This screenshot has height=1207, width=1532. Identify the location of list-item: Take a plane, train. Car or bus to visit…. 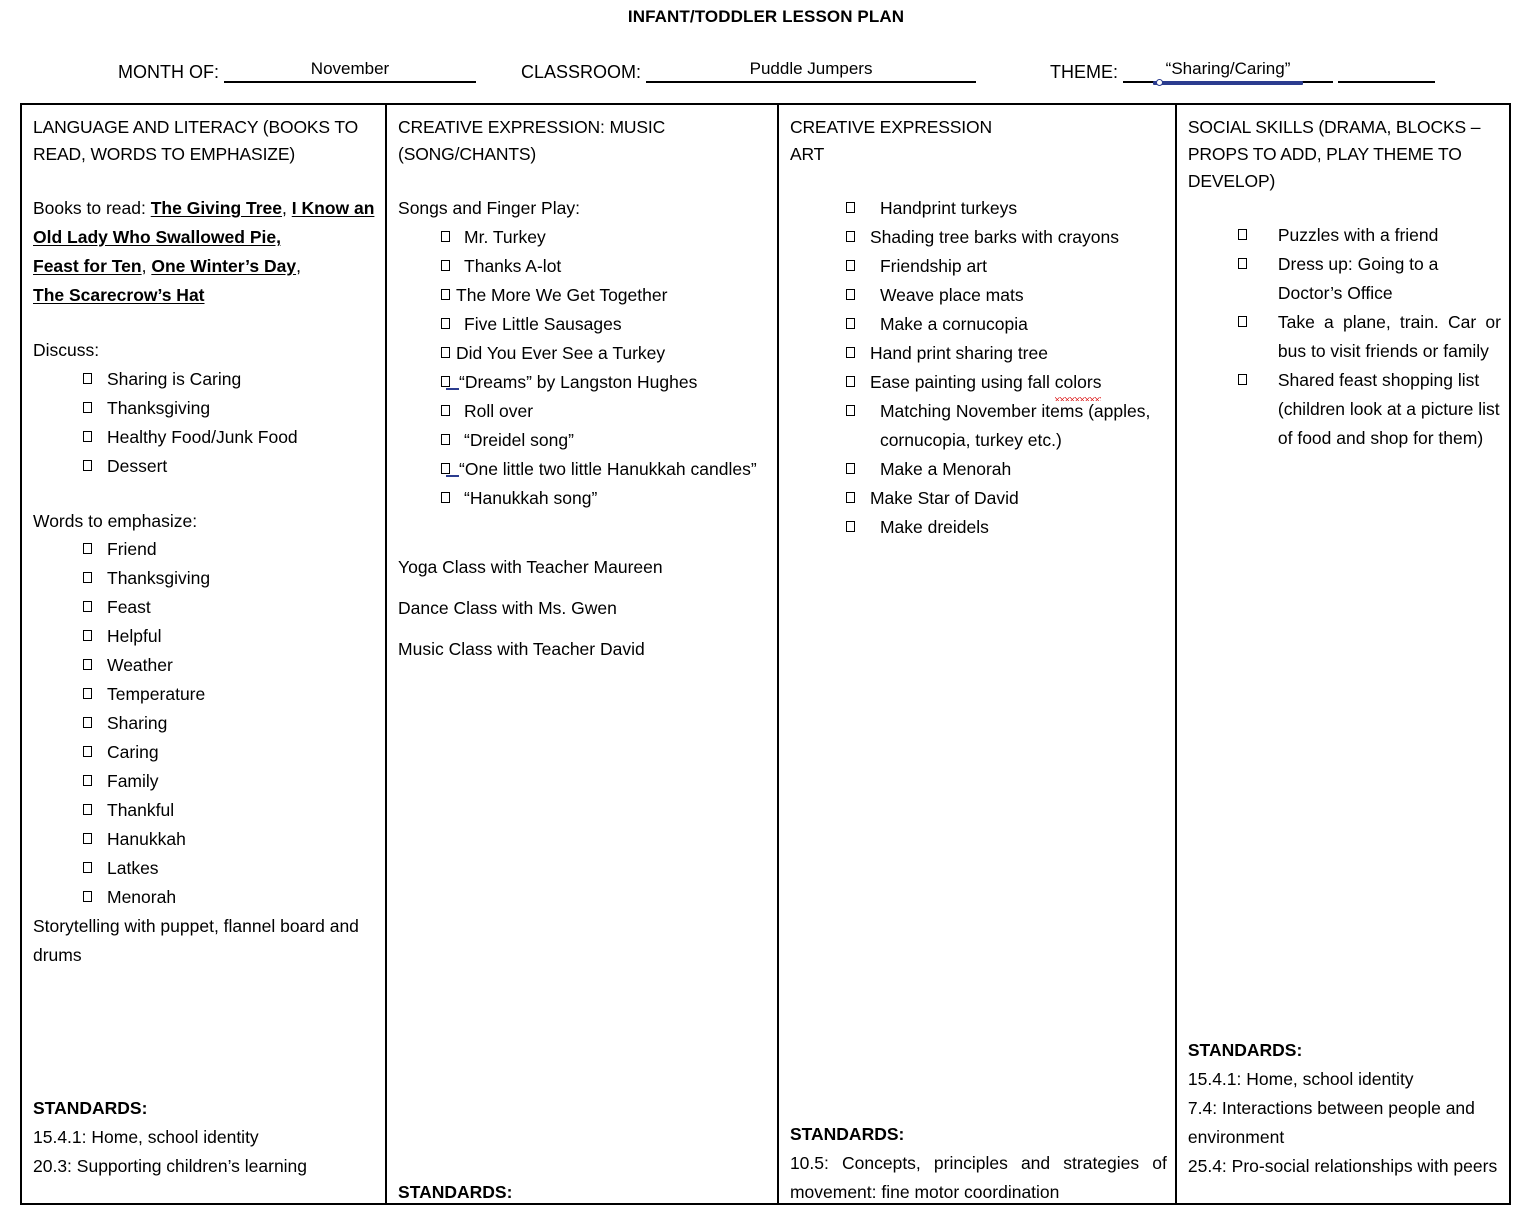
(1344, 337).